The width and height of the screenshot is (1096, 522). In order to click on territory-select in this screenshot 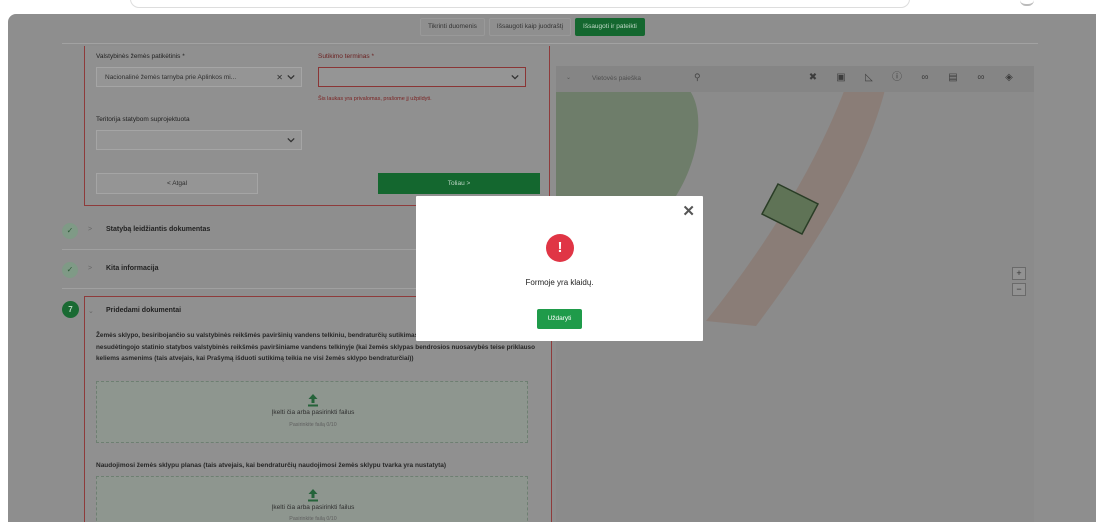, I will do `click(199, 140)`.